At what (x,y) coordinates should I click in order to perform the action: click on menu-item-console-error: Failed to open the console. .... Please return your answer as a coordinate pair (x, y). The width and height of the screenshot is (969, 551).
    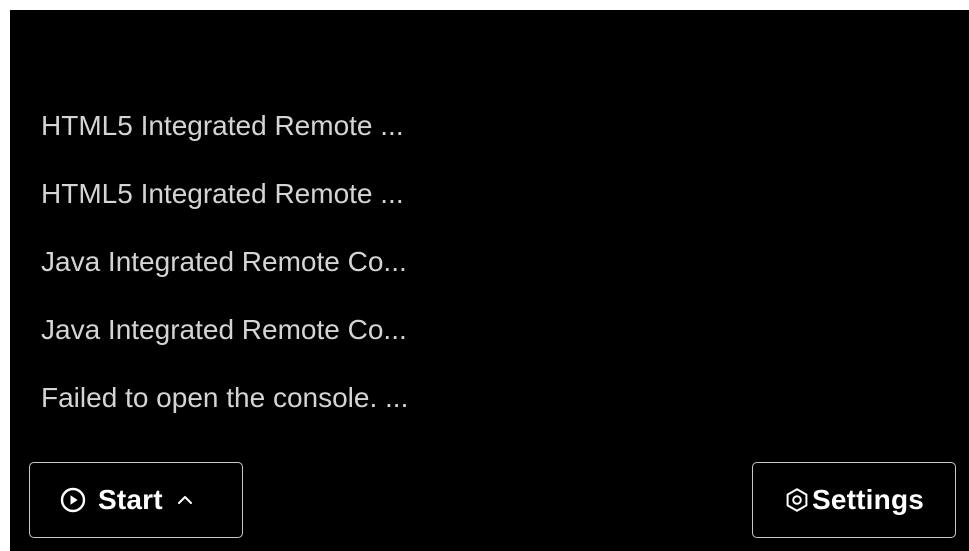
    Looking at the image, I should click on (270, 412).